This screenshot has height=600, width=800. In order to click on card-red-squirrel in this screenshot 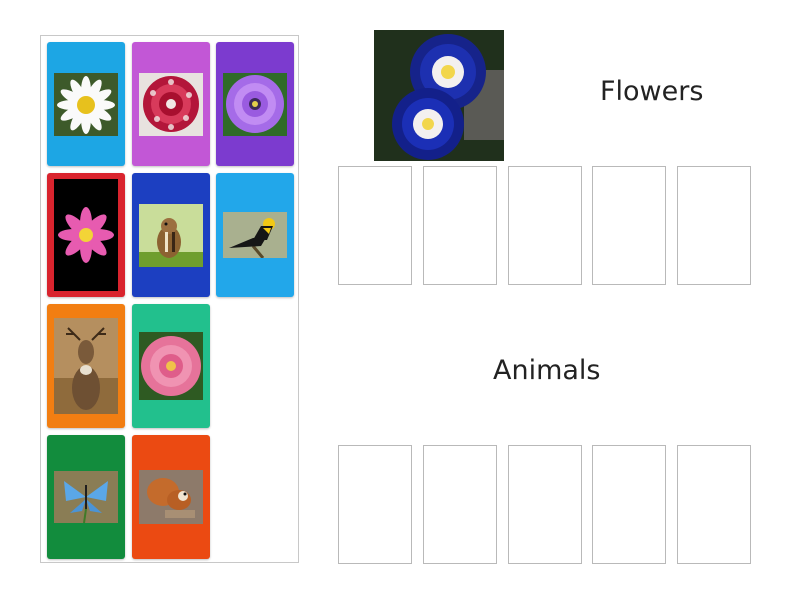, I will do `click(171, 497)`.